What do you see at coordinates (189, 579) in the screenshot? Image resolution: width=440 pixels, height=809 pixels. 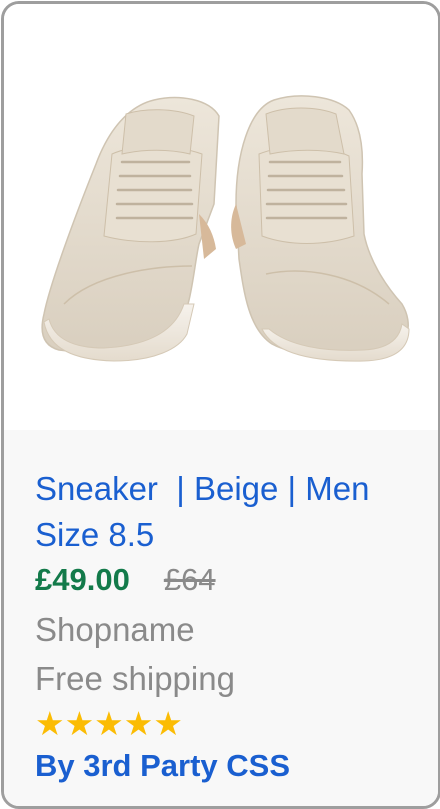 I see `original-price: £64` at bounding box center [189, 579].